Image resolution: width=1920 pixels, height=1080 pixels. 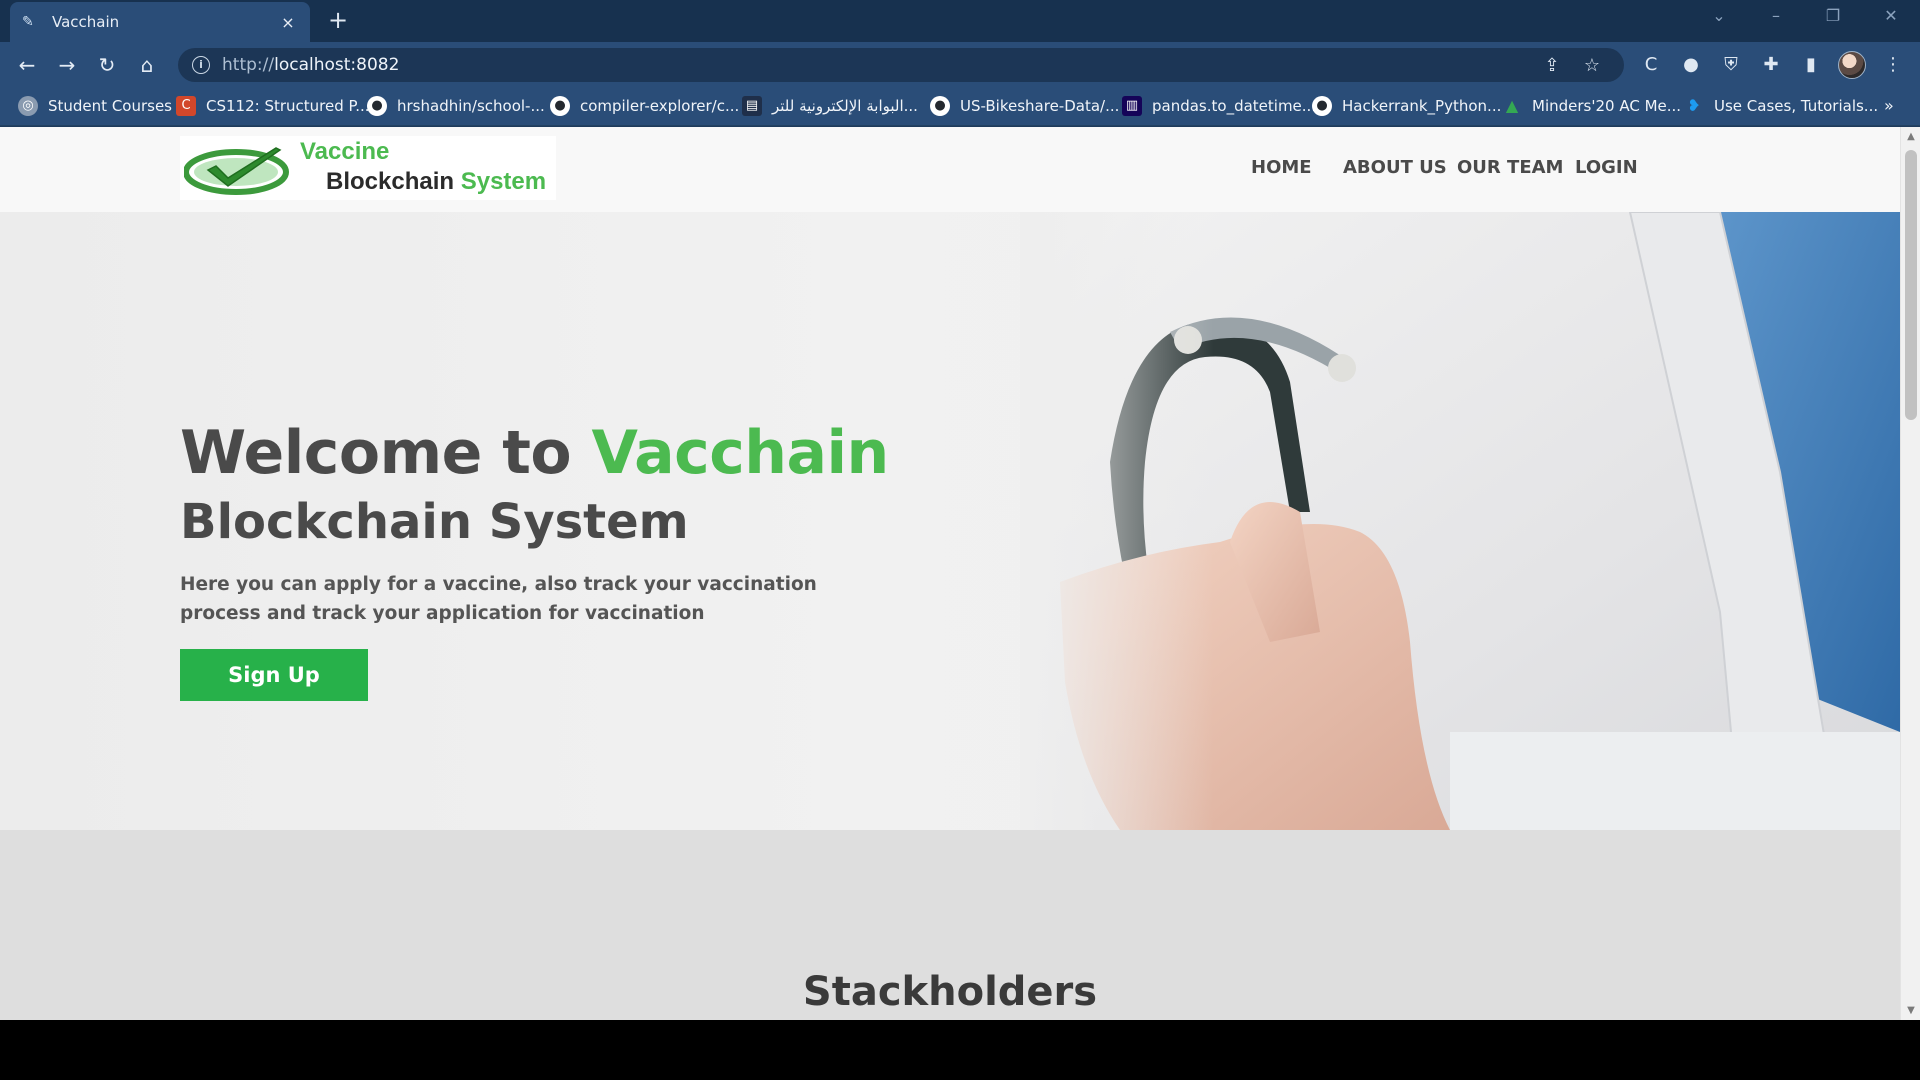 What do you see at coordinates (901, 65) in the screenshot?
I see `address-bar: i http://localhost:8082 ⇪ ☆` at bounding box center [901, 65].